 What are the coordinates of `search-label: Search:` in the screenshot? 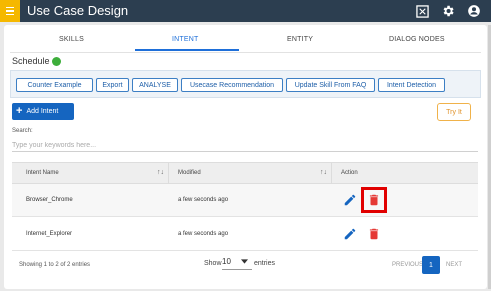 It's located at (22, 131).